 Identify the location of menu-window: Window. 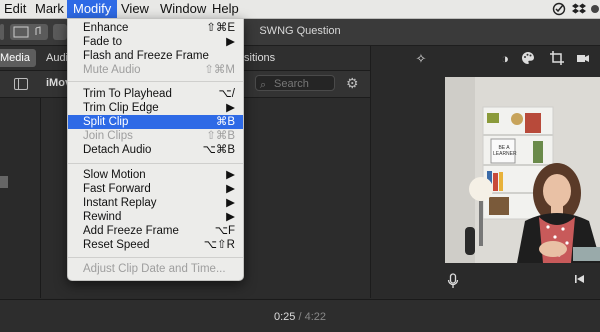
(183, 9).